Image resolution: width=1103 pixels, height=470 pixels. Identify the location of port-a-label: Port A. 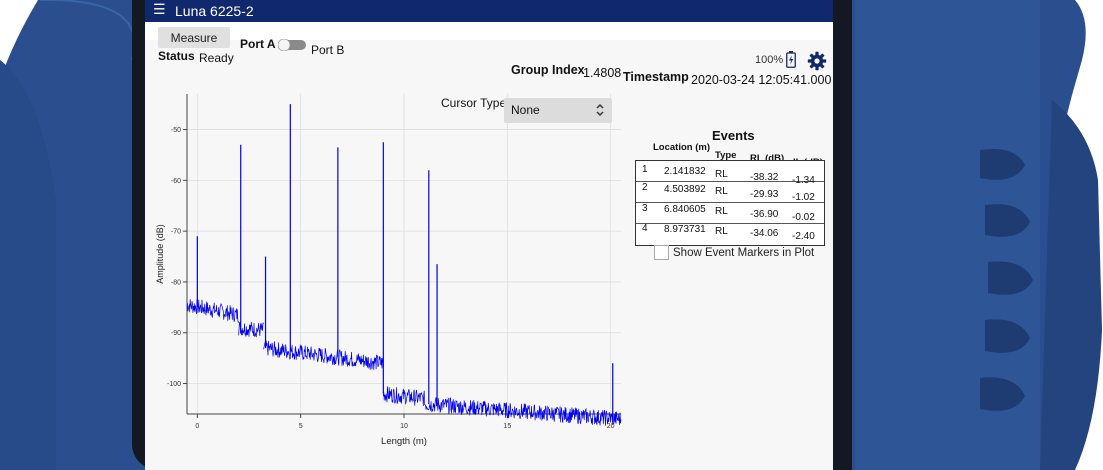
(258, 44).